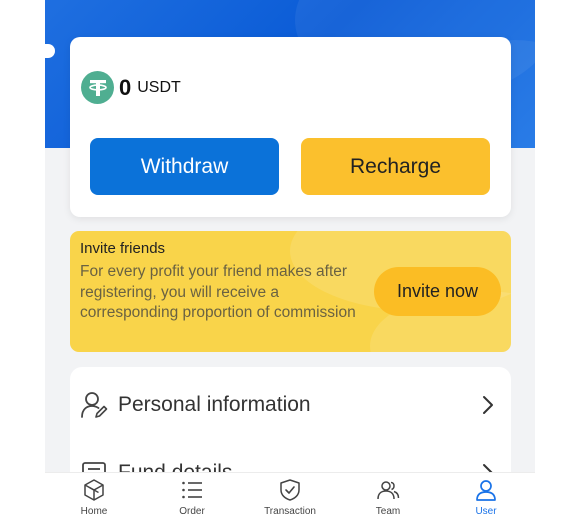 This screenshot has width=569, height=525. Describe the element at coordinates (94, 490) in the screenshot. I see `cube-icon` at that location.